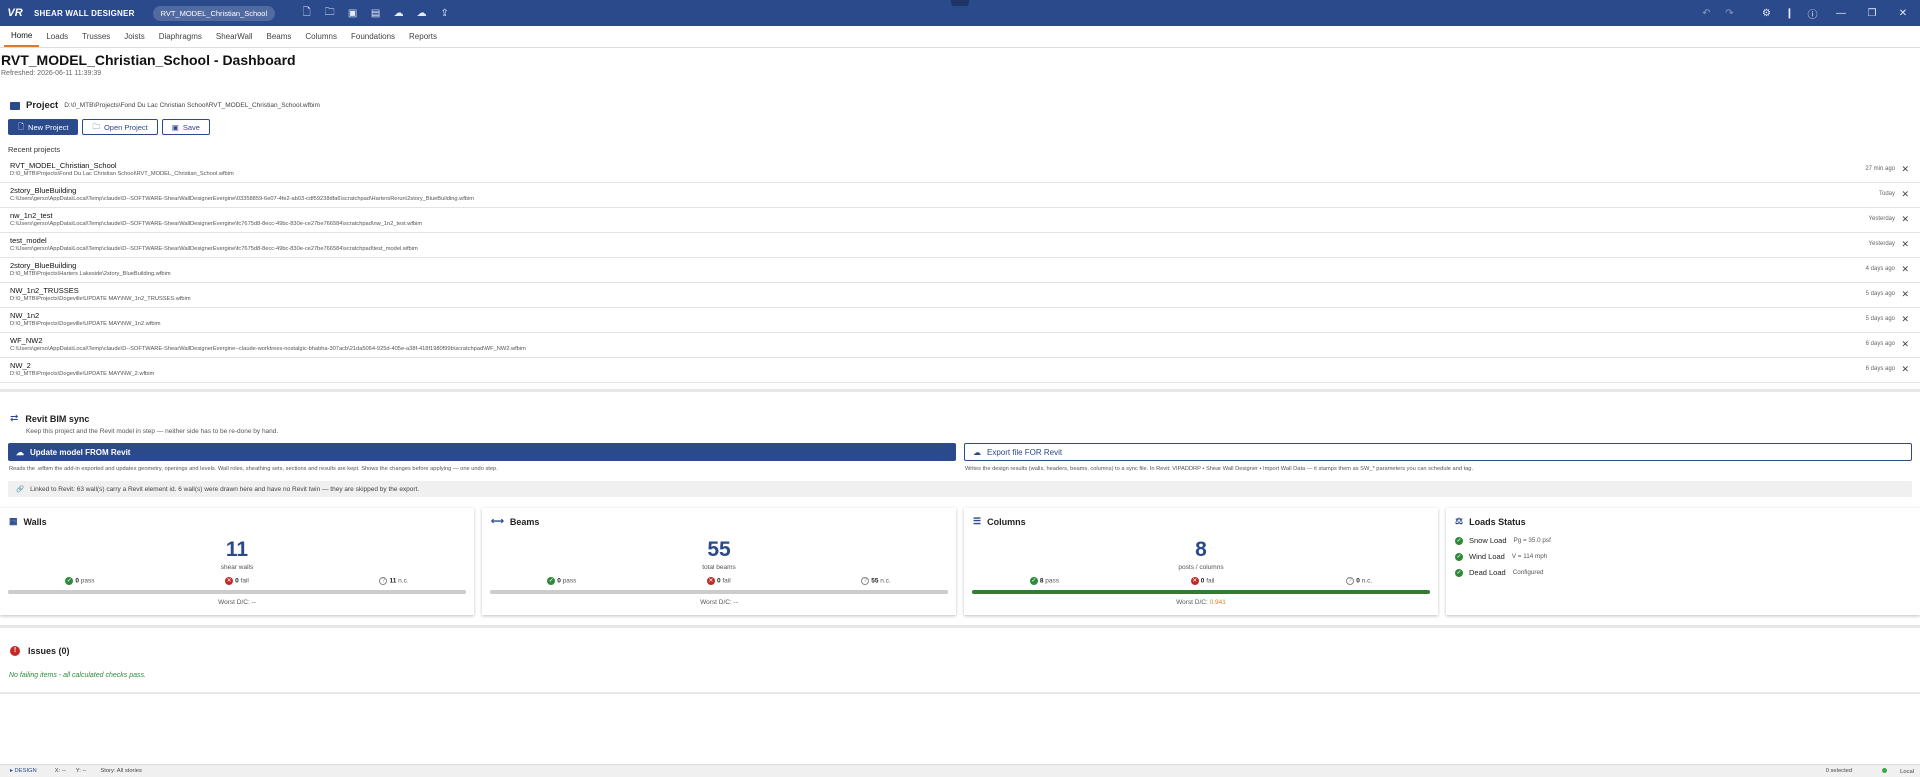  I want to click on open-project-label: Open Project, so click(125, 127).